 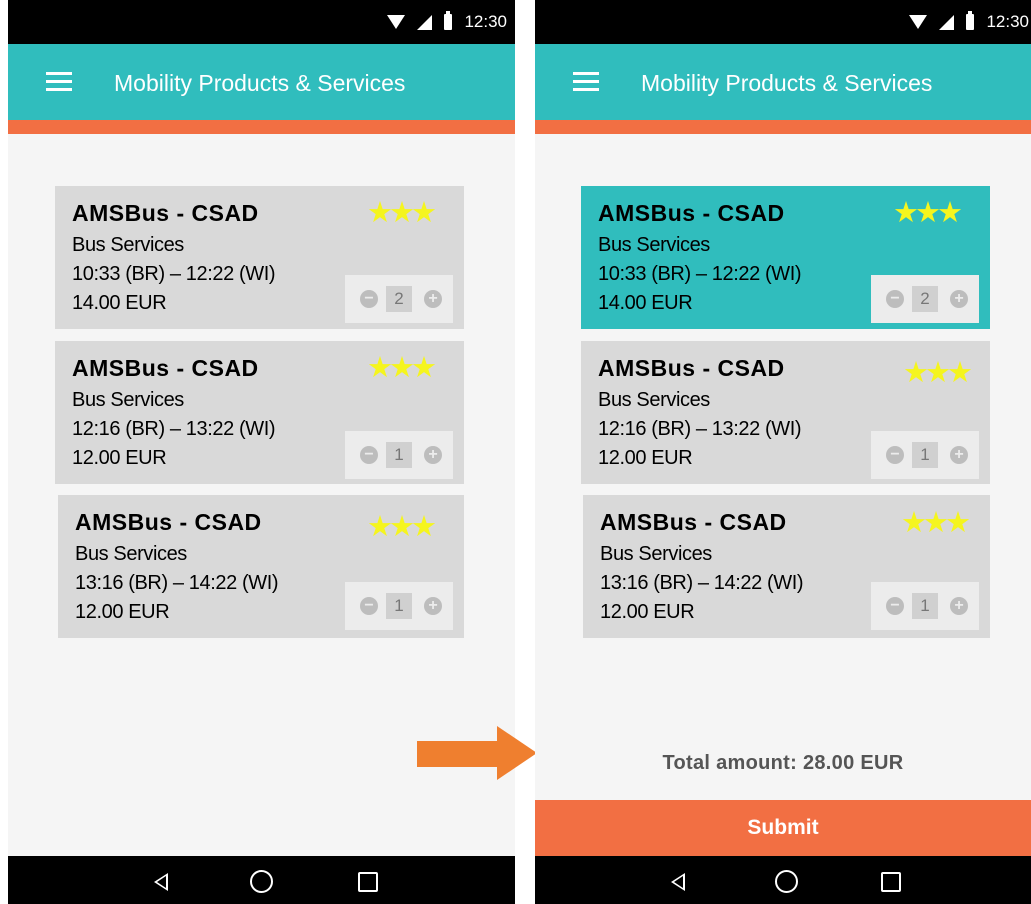 What do you see at coordinates (783, 763) in the screenshot?
I see `total-amount: Total amount: 28.00 EUR` at bounding box center [783, 763].